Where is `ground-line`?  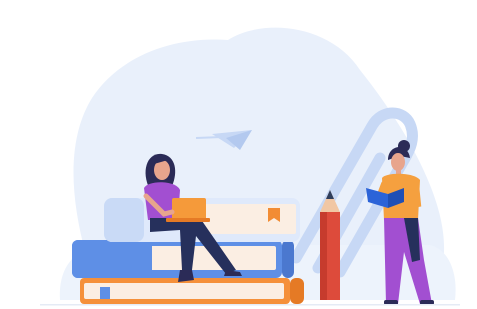 ground-line is located at coordinates (250, 305).